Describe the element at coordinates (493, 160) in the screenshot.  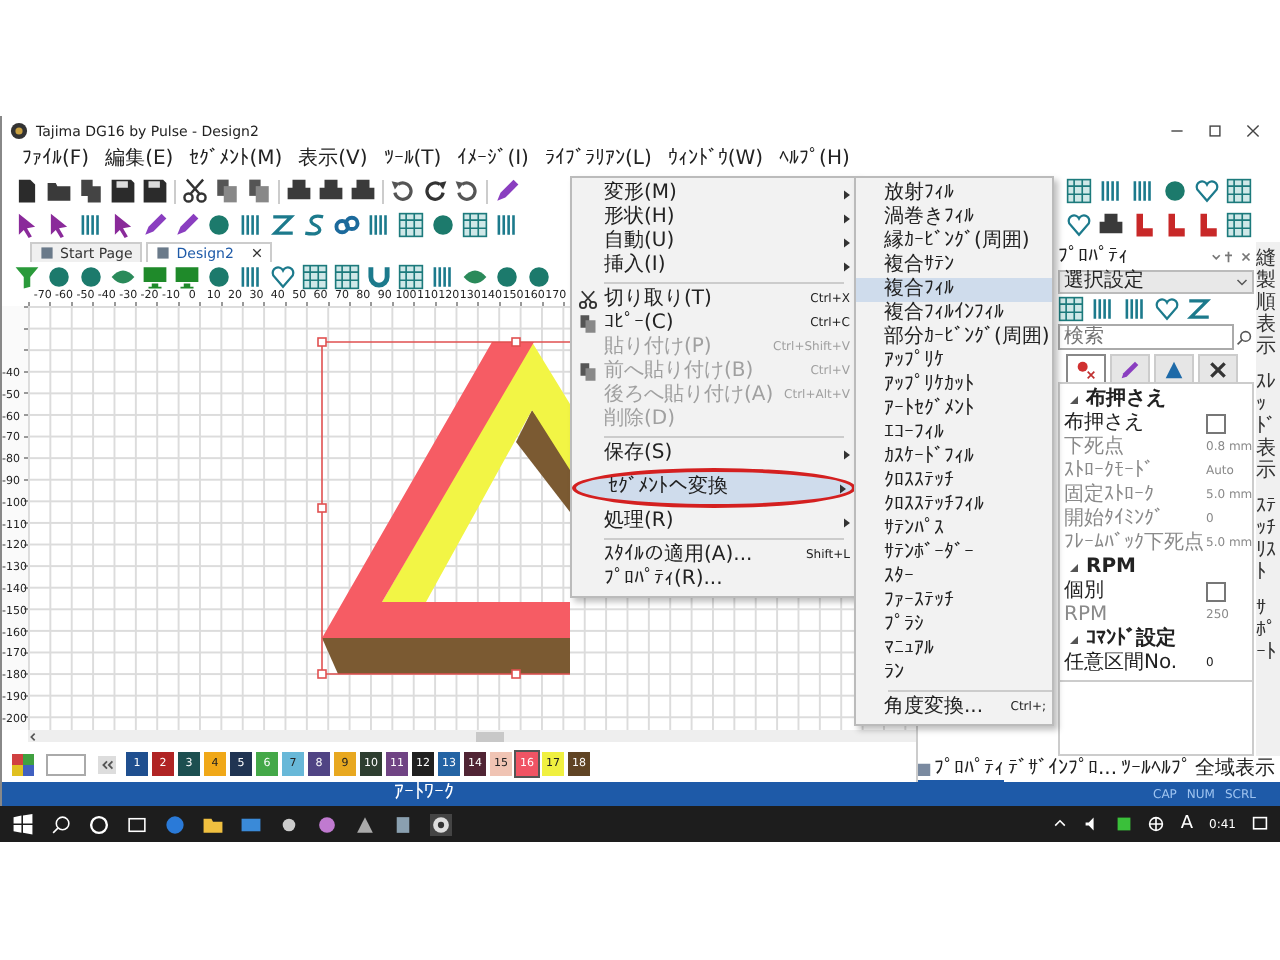
I see `menu-bar-item: ｲﾒｰｼﾞ(I)` at that location.